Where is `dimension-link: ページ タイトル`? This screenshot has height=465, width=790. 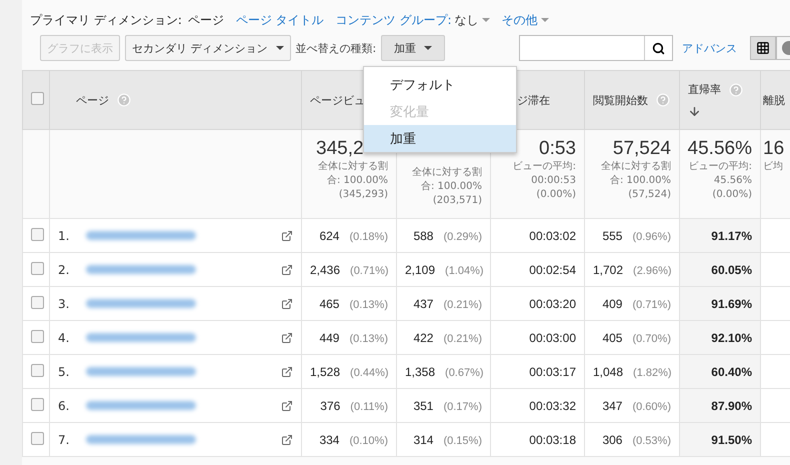
dimension-link: ページ タイトル is located at coordinates (280, 20).